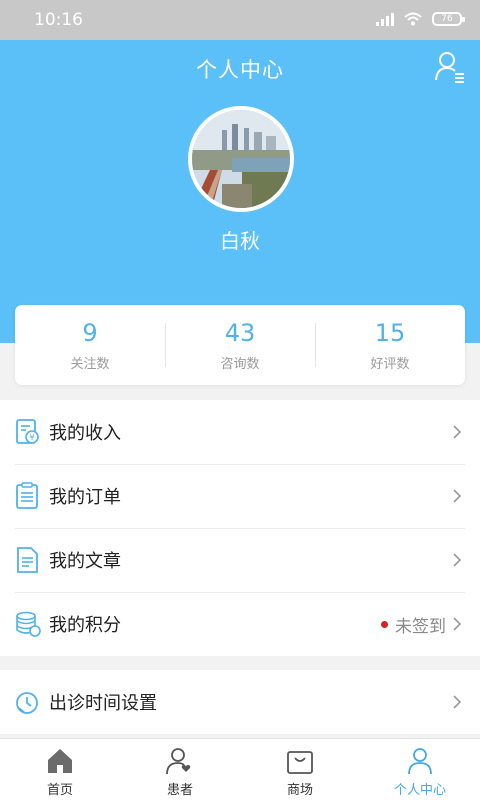 This screenshot has width=480, height=800. What do you see at coordinates (240, 333) in the screenshot?
I see `stat-value: 43` at bounding box center [240, 333].